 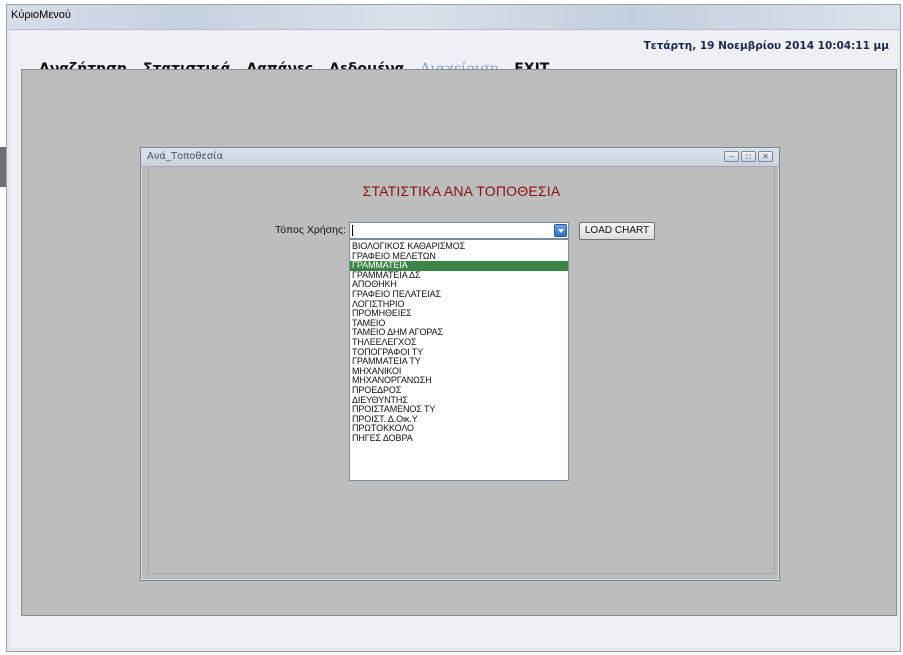 I want to click on main-window-title: ΚύριοΜενού, so click(x=41, y=15).